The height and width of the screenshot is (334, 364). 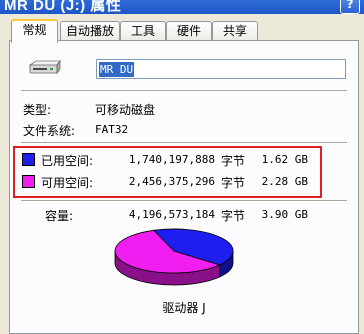 I want to click on type-label: 类型:, so click(x=37, y=110).